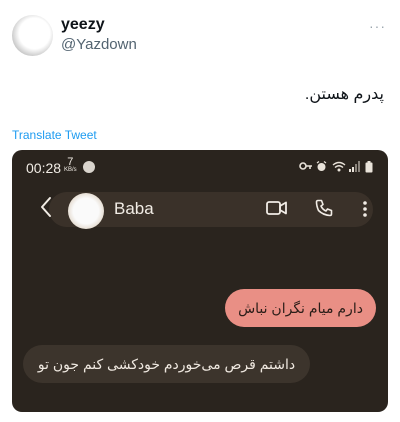 Image resolution: width=400 pixels, height=422 pixels. Describe the element at coordinates (46, 207) in the screenshot. I see `chevron-left-icon` at that location.